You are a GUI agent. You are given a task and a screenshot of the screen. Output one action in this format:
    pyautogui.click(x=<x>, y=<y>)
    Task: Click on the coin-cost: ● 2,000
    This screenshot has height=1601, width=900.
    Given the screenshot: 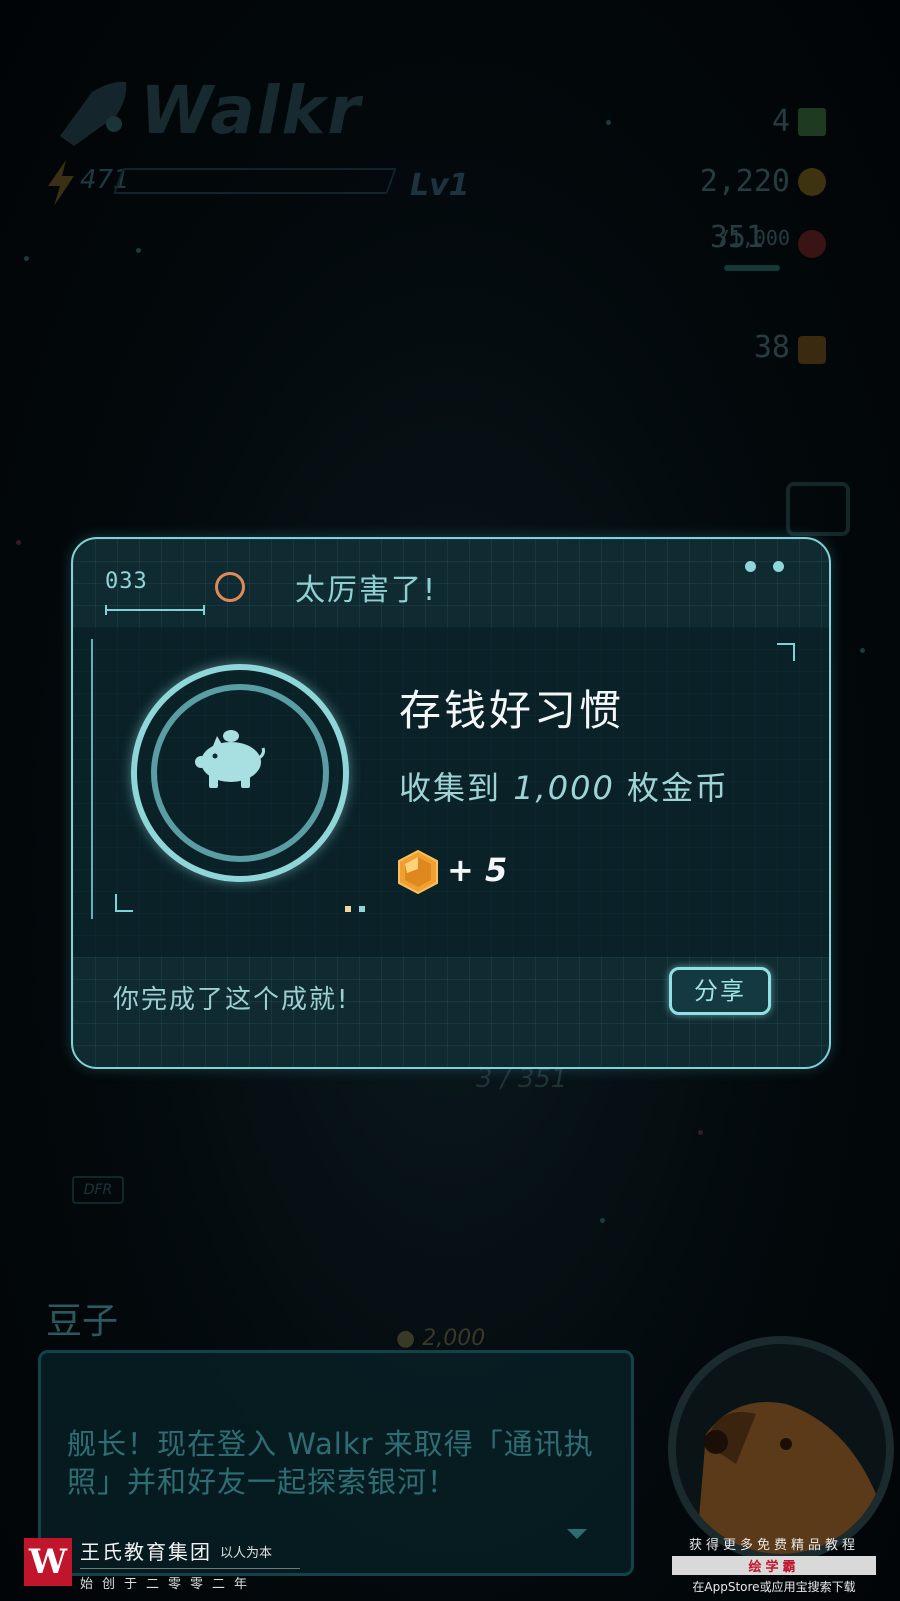 What is the action you would take?
    pyautogui.click(x=441, y=1338)
    